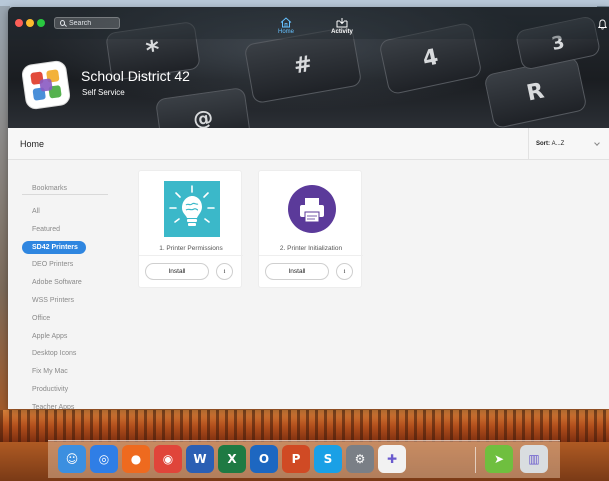  I want to click on search-input, so click(94, 23).